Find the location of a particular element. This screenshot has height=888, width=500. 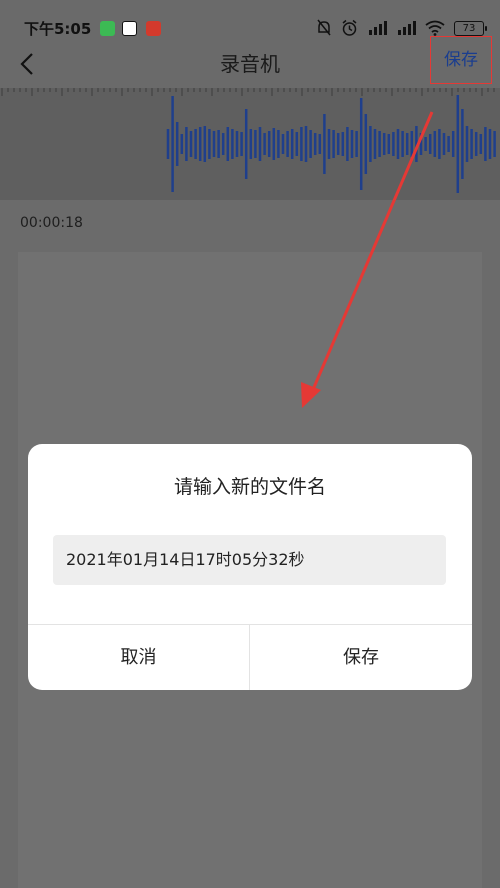

annotation-arrow is located at coordinates (367, 259).